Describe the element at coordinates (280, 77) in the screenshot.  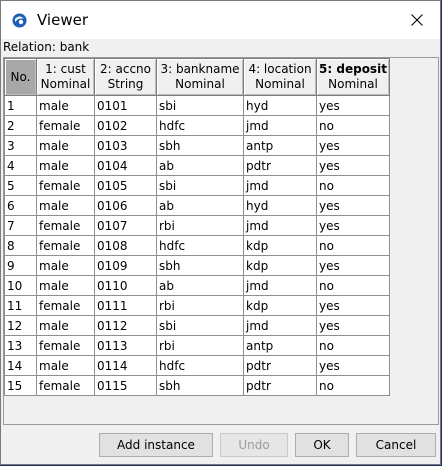
I see `column-header-location: 4: location Nominal` at that location.